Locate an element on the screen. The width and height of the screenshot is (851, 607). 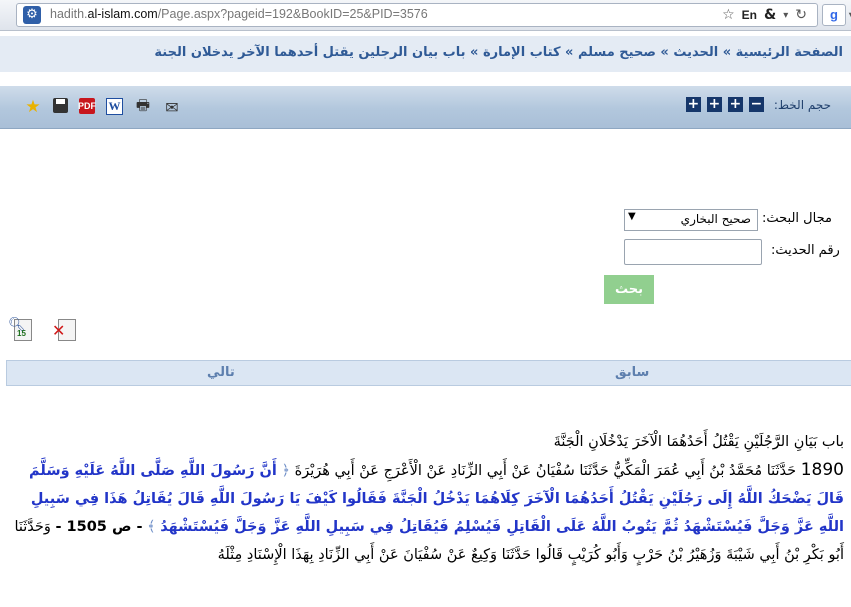
selected-source: صحيح البخاري is located at coordinates (715, 219).